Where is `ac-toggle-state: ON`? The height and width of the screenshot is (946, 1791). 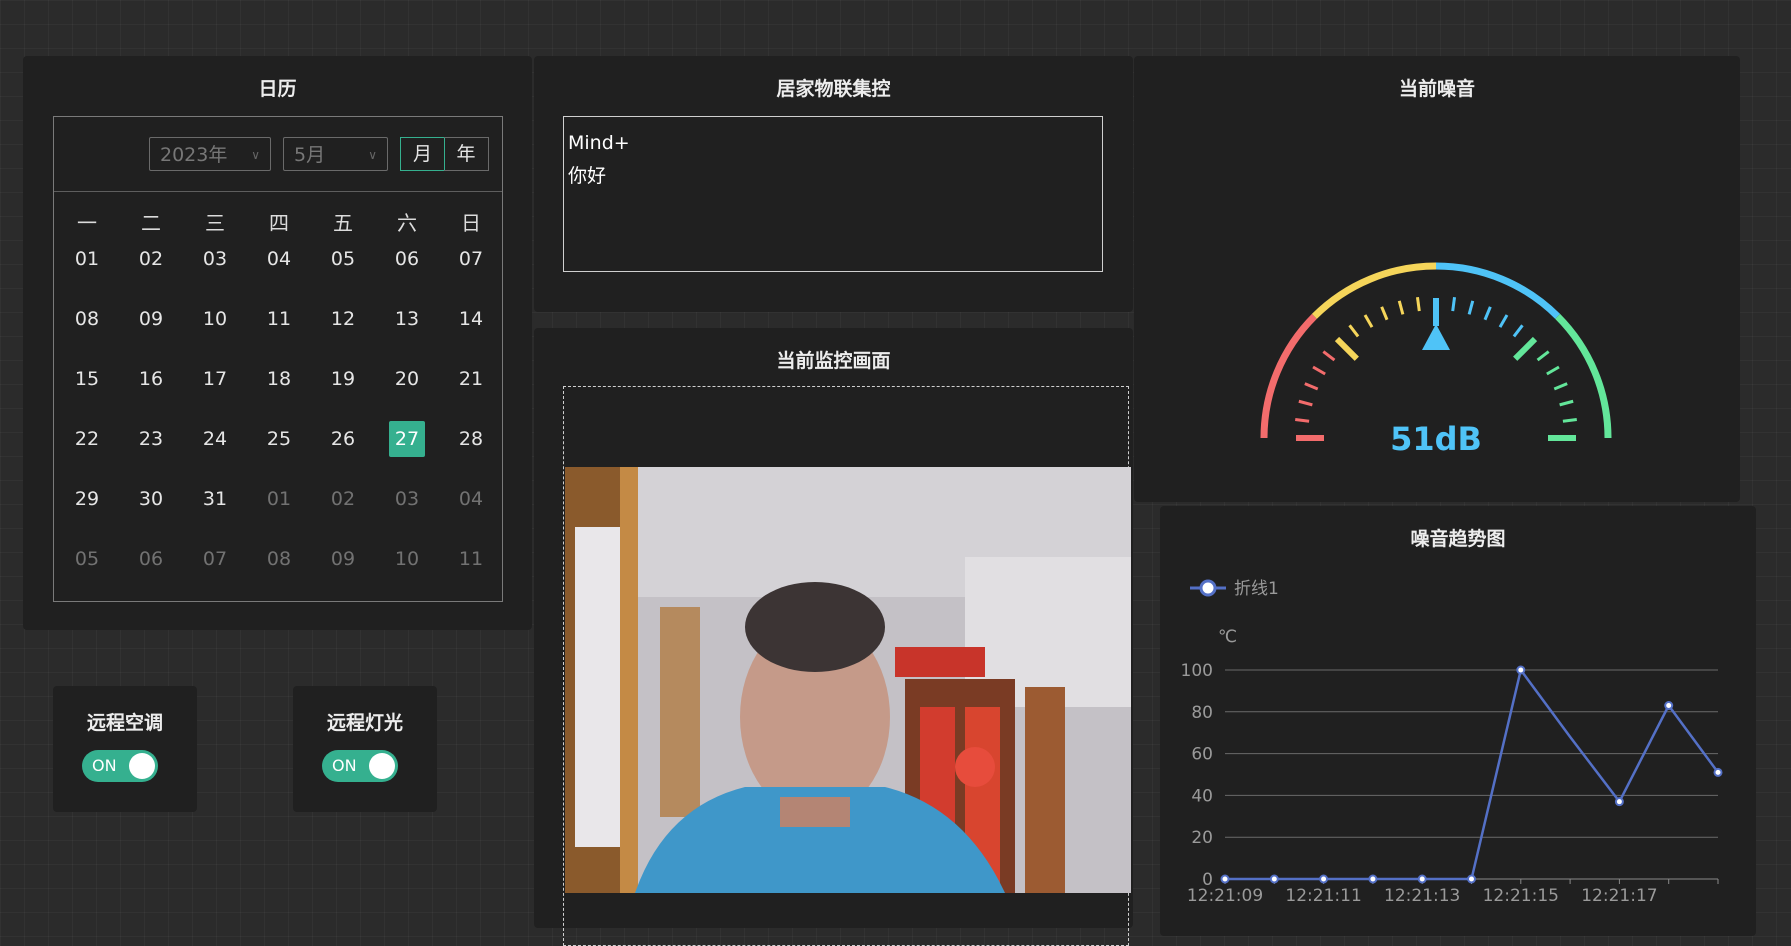
ac-toggle-state: ON is located at coordinates (104, 765).